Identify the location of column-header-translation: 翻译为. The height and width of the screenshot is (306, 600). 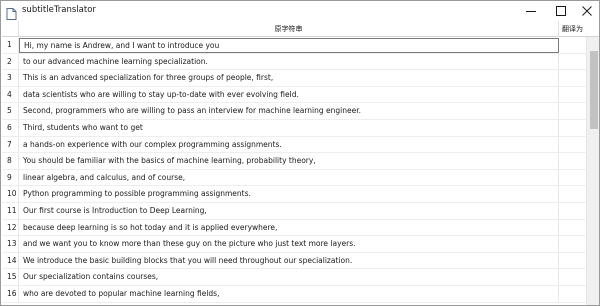
(572, 29).